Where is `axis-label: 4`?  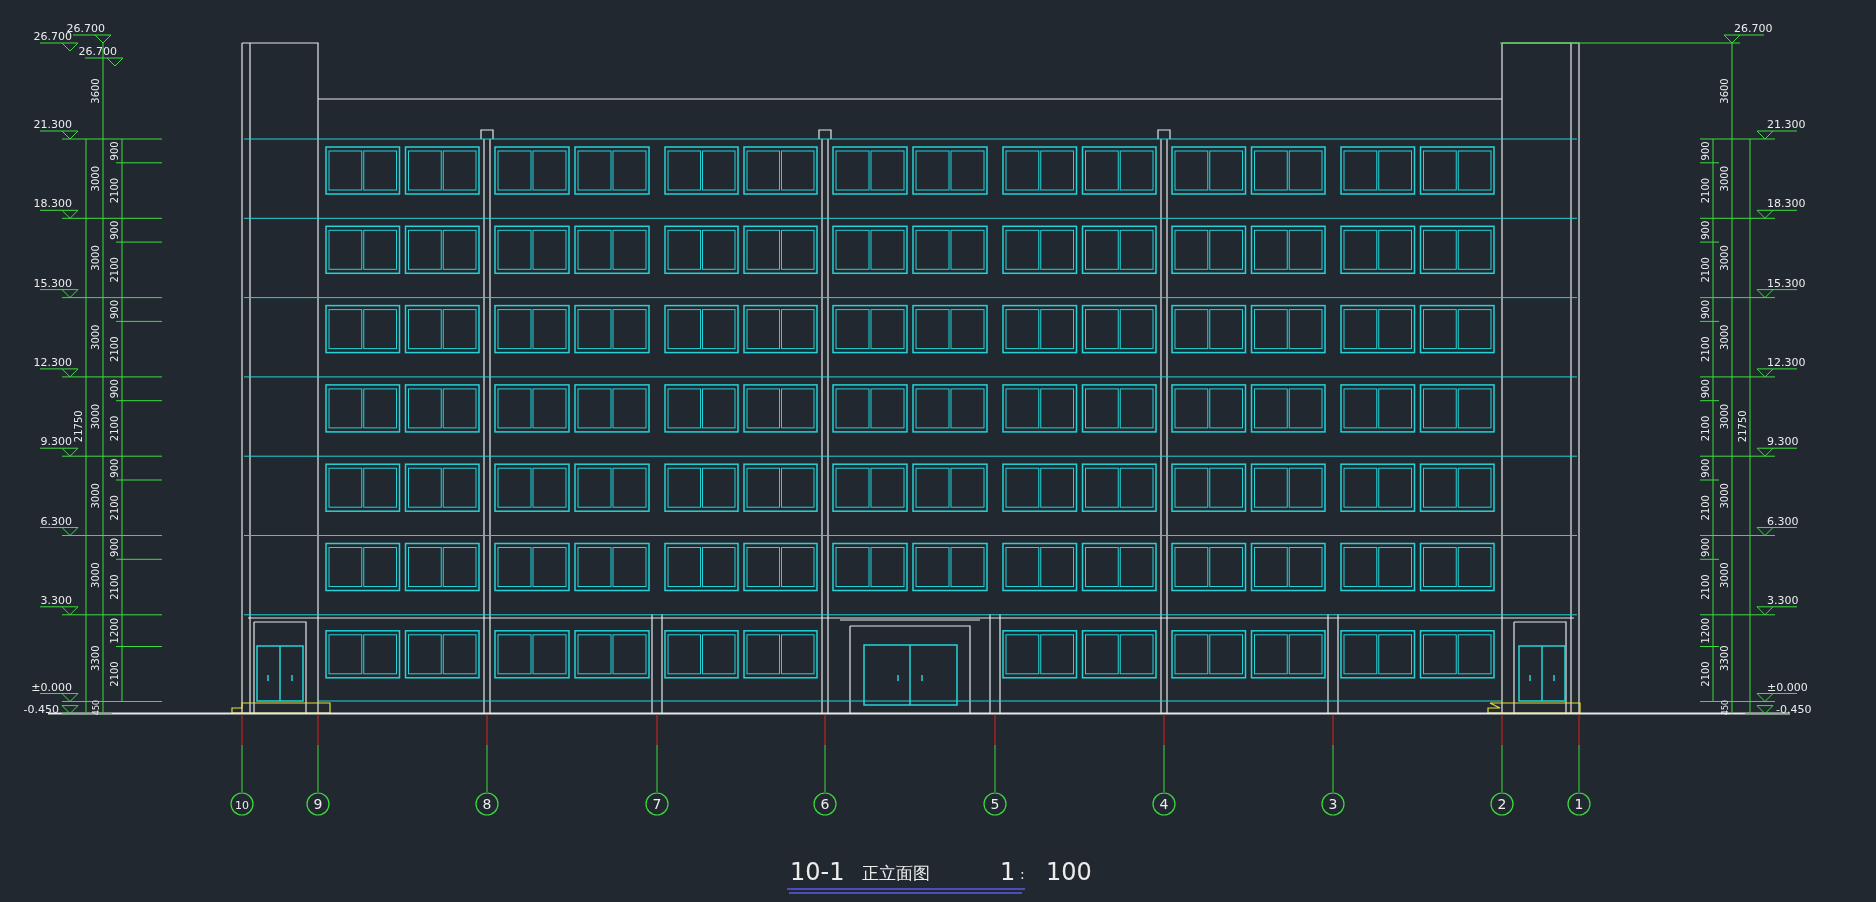
axis-label: 4 is located at coordinates (1164, 804).